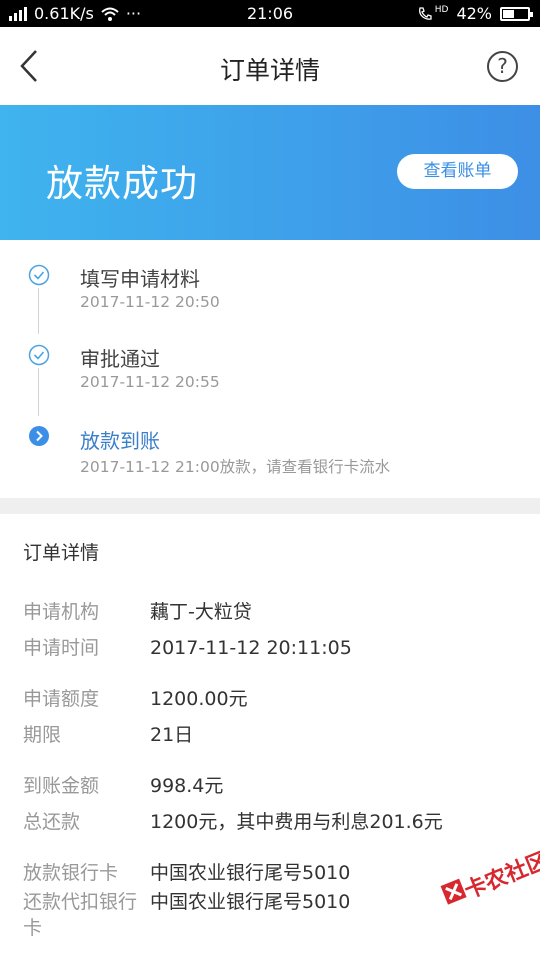 The width and height of the screenshot is (540, 960). I want to click on detail-value: 2017-11-12 20:11:05, so click(251, 648).